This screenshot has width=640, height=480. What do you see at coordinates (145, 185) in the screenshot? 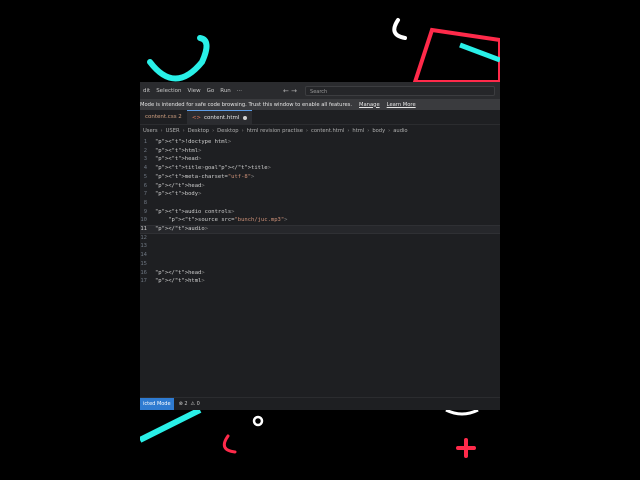
I see `line-number: 6` at bounding box center [145, 185].